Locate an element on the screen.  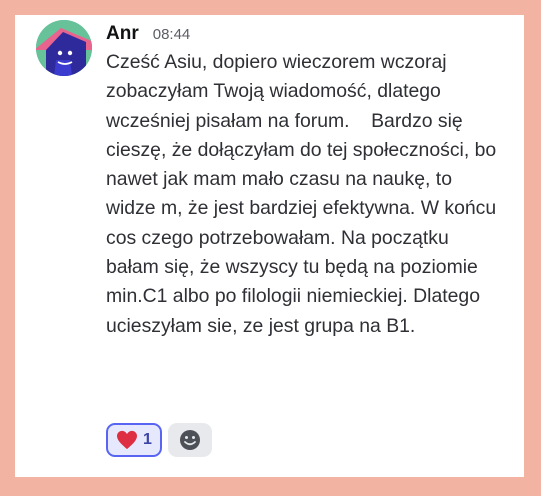
message-header: Anr 08:44 is located at coordinates (148, 34).